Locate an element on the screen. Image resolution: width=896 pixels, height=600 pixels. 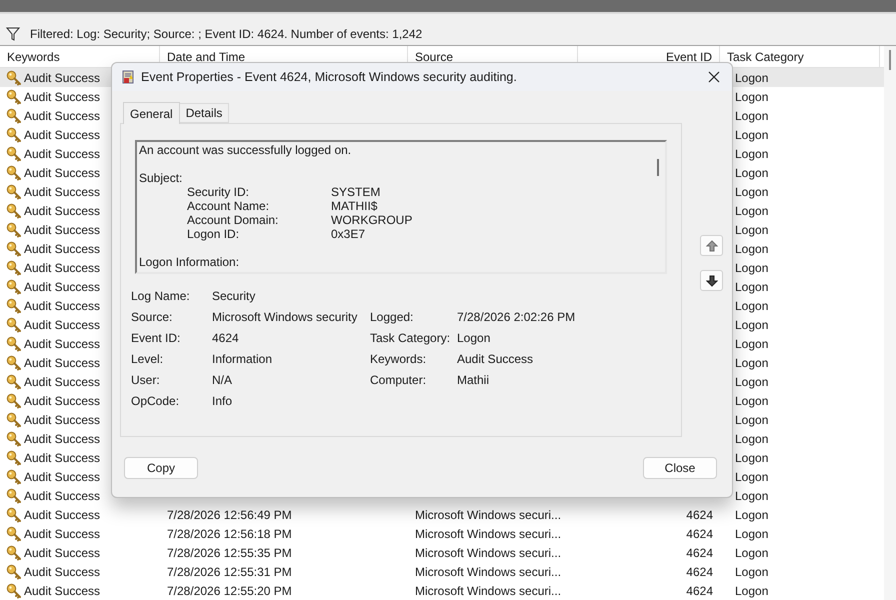
scrollbar-thumb is located at coordinates (658, 167).